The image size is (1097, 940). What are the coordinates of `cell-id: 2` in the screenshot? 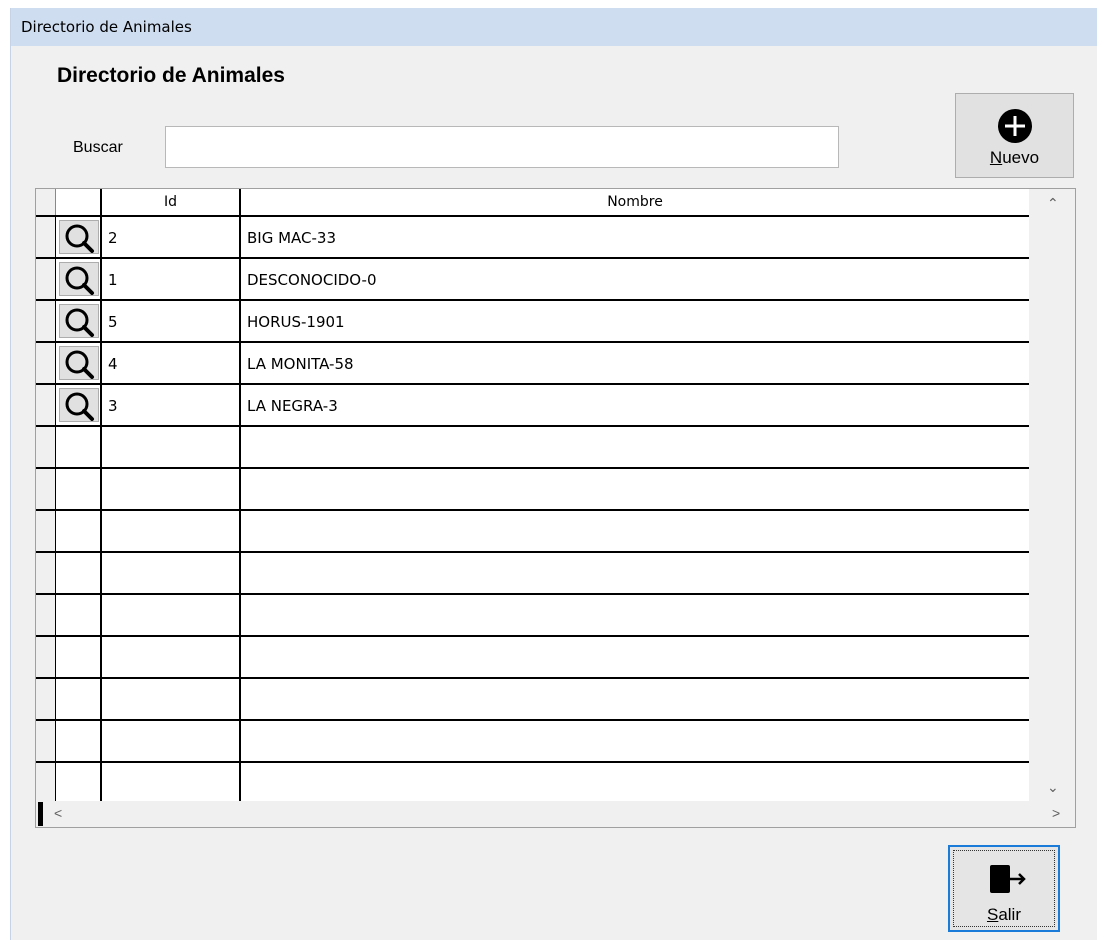 It's located at (171, 237).